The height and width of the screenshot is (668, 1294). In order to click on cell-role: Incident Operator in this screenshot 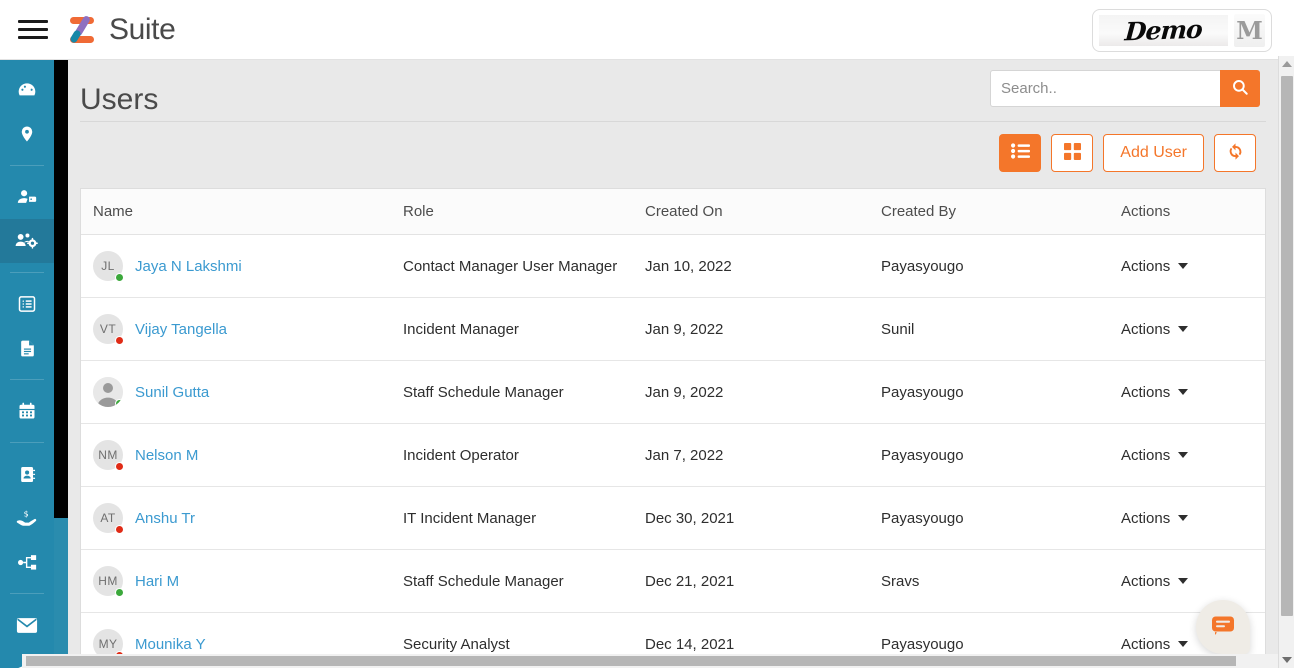, I will do `click(512, 455)`.